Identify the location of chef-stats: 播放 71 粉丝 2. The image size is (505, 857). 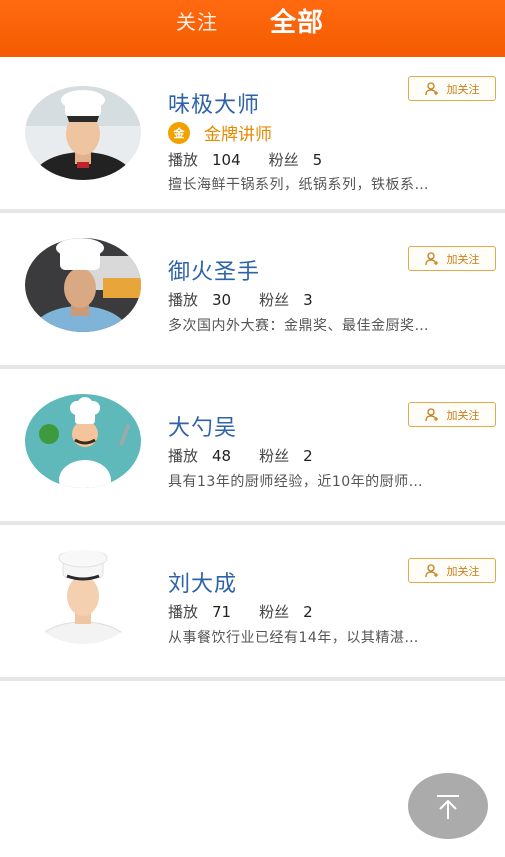
(240, 611).